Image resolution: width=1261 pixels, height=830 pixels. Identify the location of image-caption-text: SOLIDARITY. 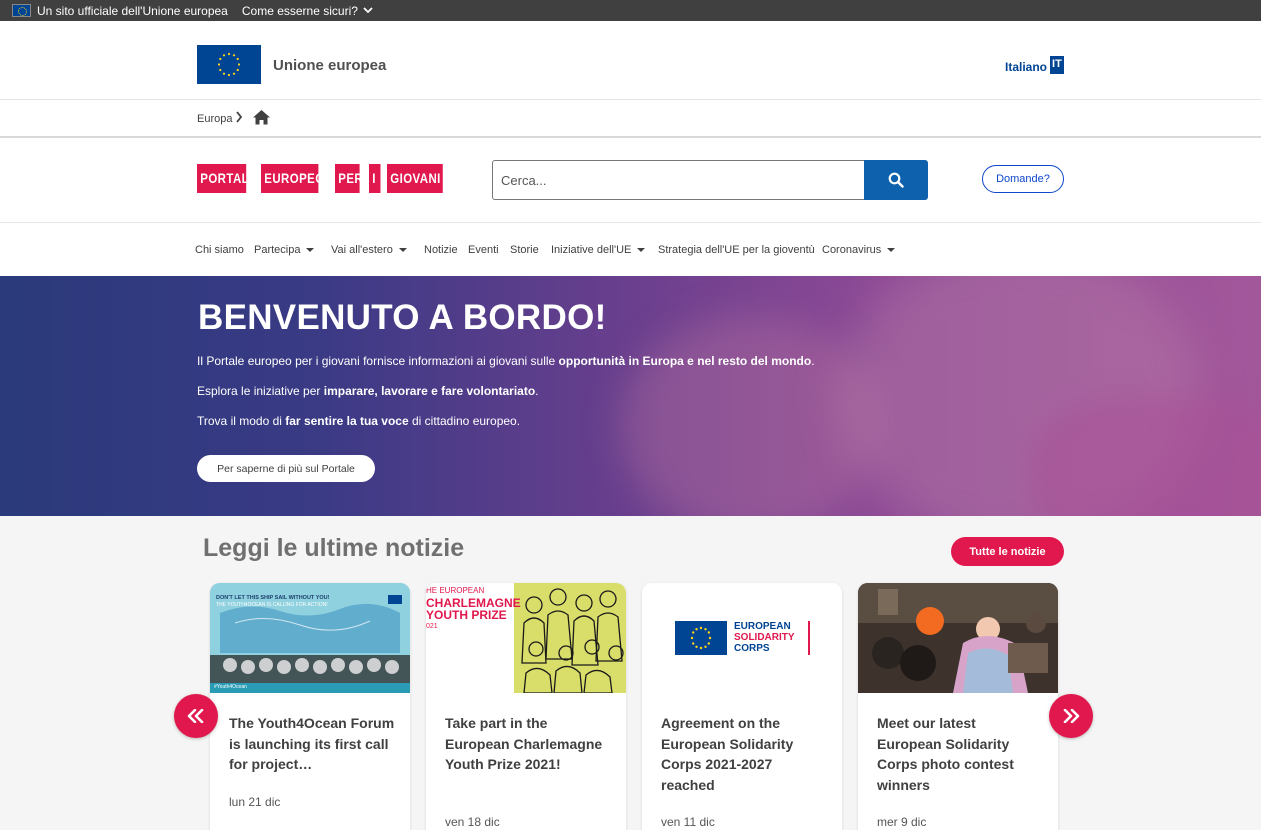
(764, 637).